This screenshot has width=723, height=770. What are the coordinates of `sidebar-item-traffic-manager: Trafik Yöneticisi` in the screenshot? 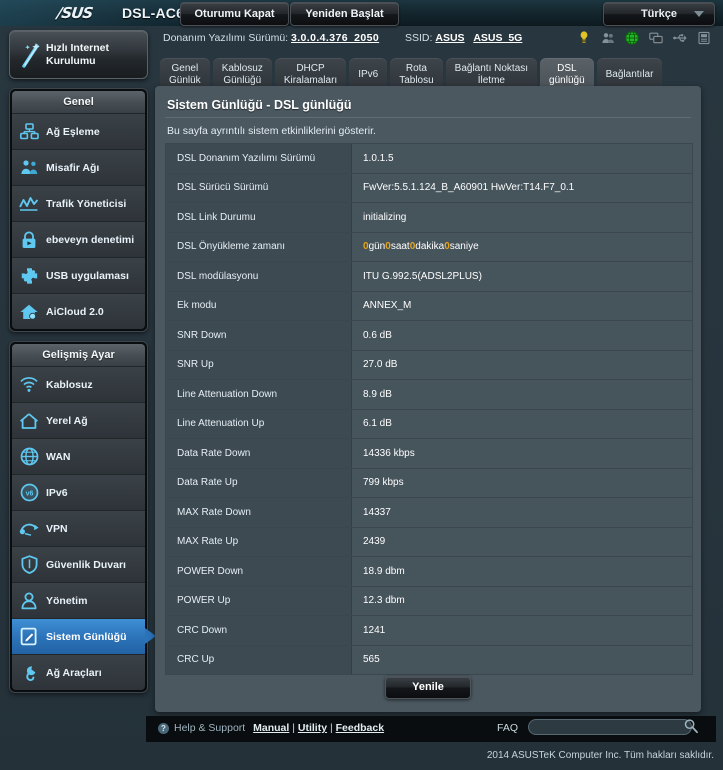 It's located at (78, 203).